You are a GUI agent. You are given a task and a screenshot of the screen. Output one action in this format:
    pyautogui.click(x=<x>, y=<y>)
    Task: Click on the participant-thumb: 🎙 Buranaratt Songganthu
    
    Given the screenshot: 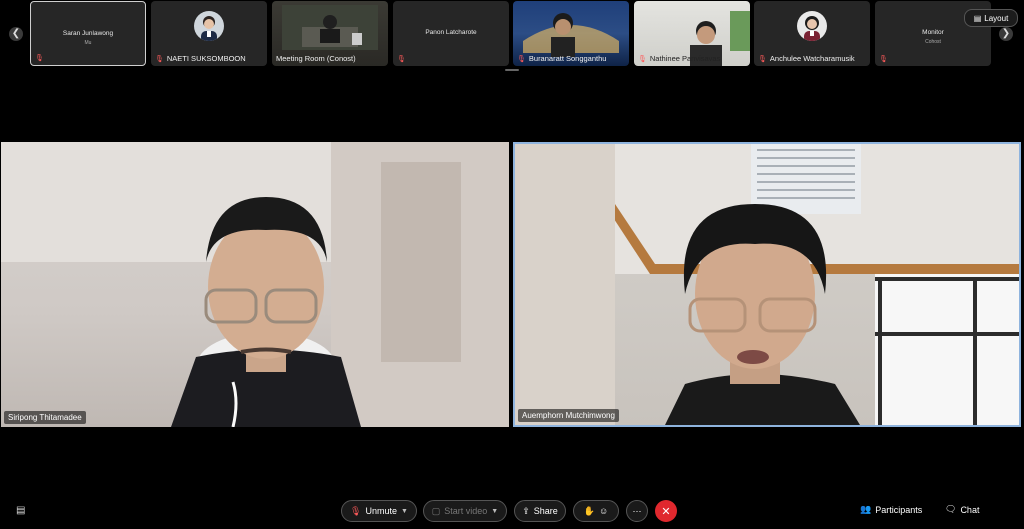 What is the action you would take?
    pyautogui.click(x=571, y=33)
    